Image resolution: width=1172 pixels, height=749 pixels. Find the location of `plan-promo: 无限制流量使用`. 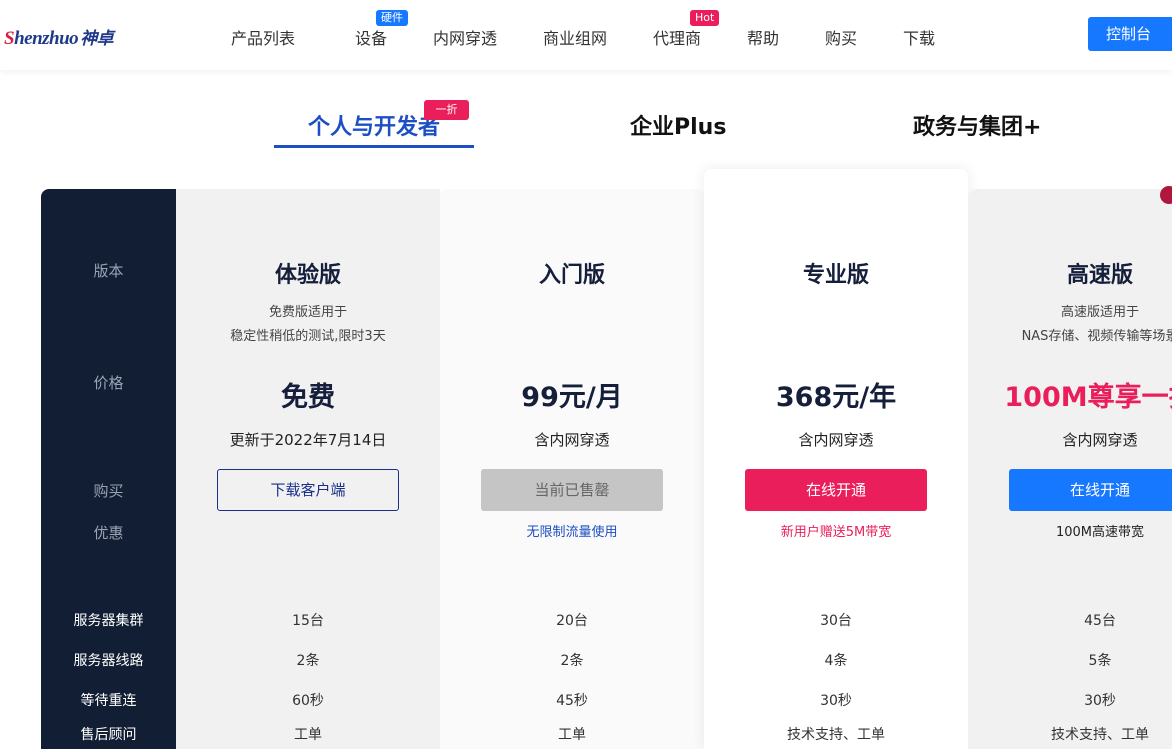

plan-promo: 无限制流量使用 is located at coordinates (572, 532).